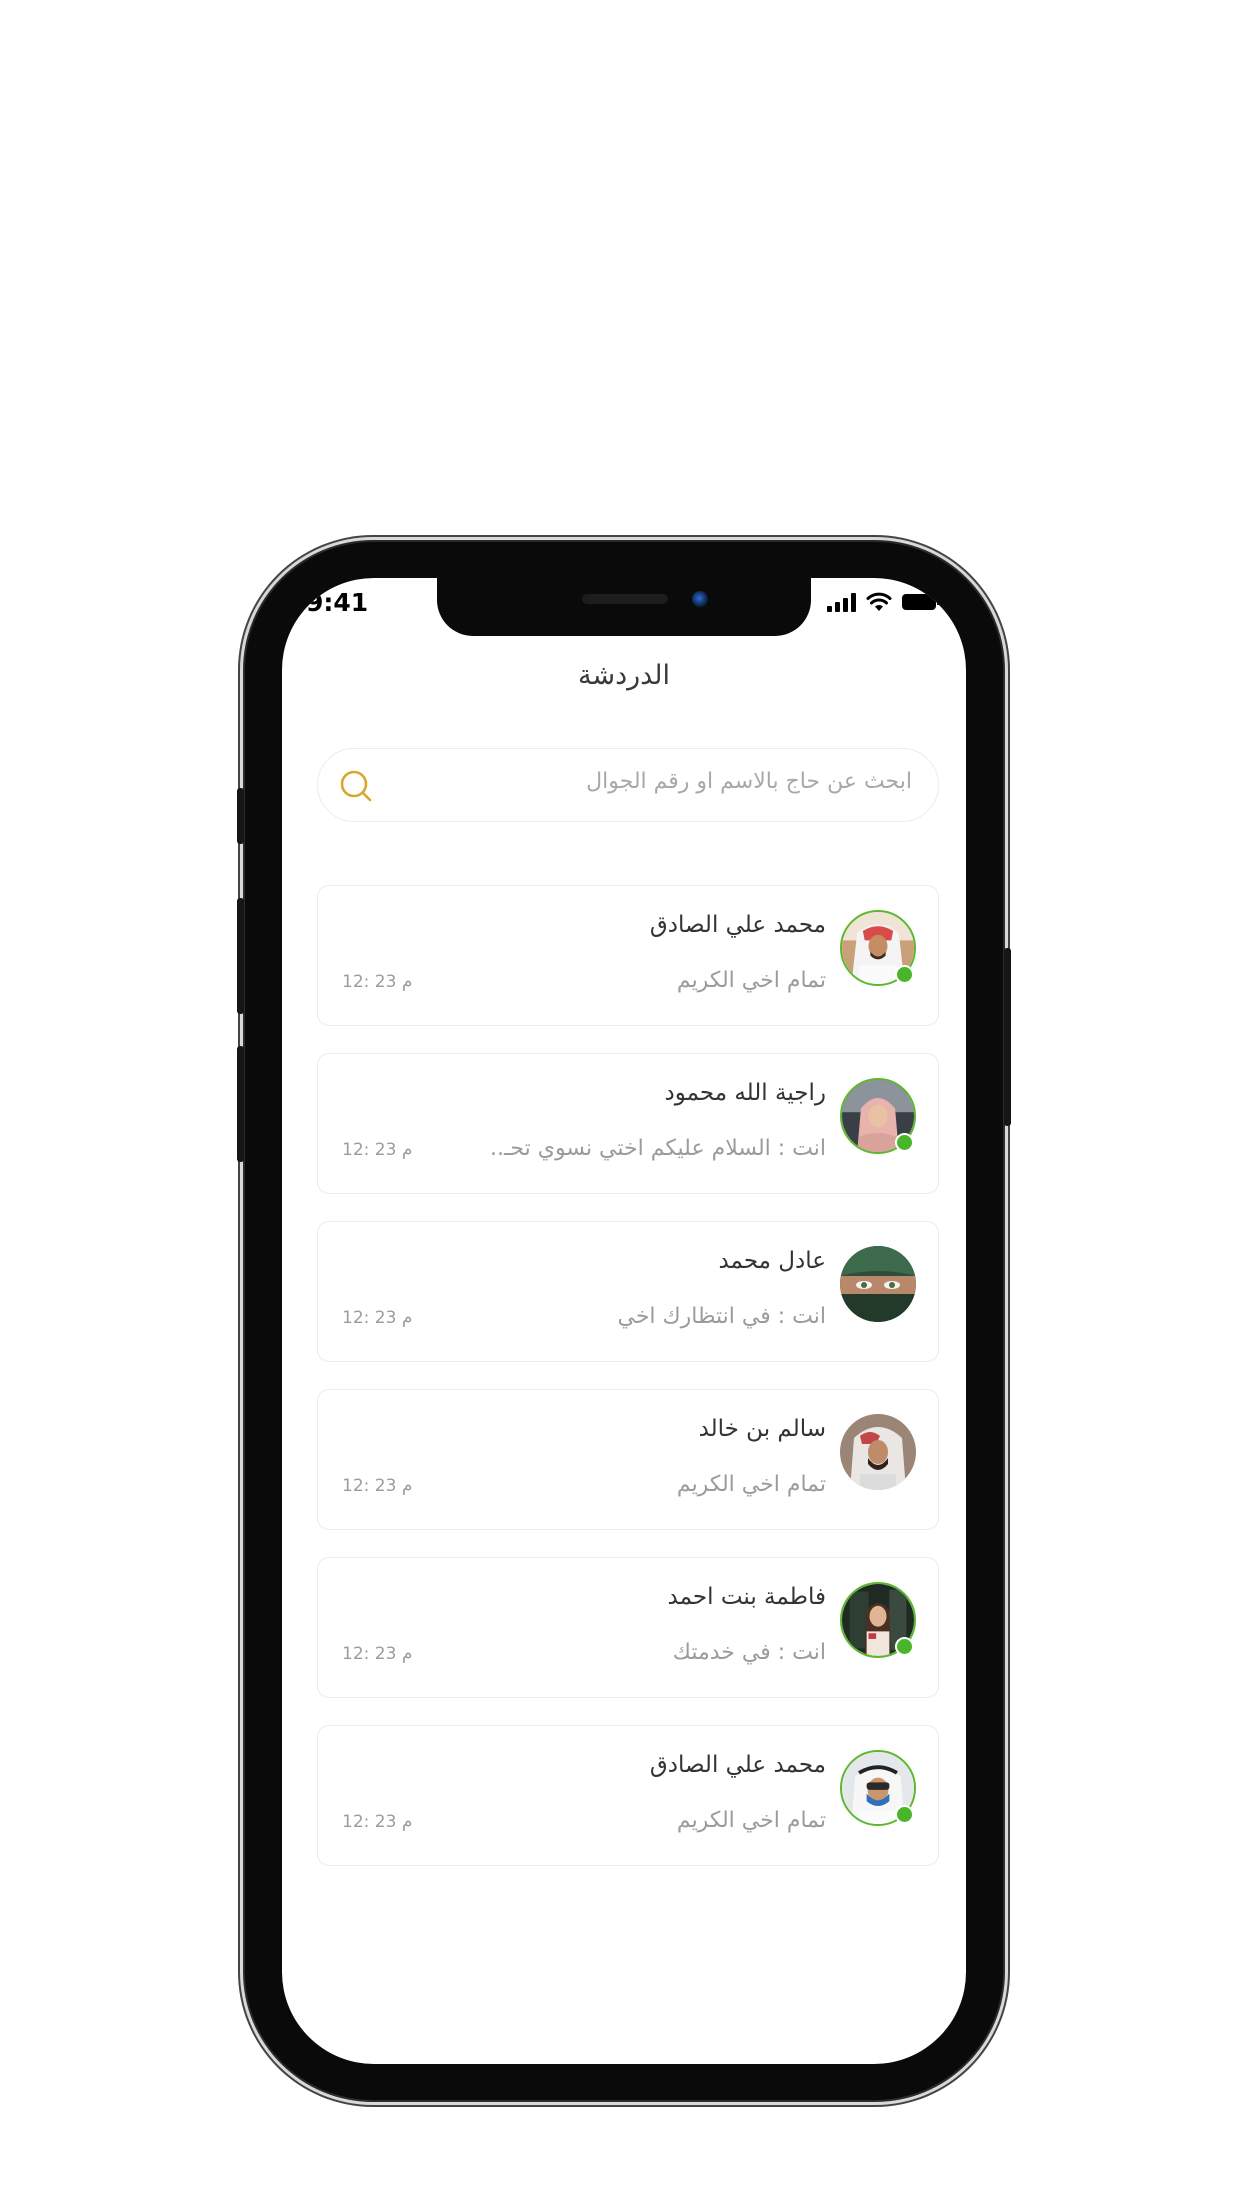  What do you see at coordinates (745, 1093) in the screenshot?
I see `chat-name: راجية الله محمود` at bounding box center [745, 1093].